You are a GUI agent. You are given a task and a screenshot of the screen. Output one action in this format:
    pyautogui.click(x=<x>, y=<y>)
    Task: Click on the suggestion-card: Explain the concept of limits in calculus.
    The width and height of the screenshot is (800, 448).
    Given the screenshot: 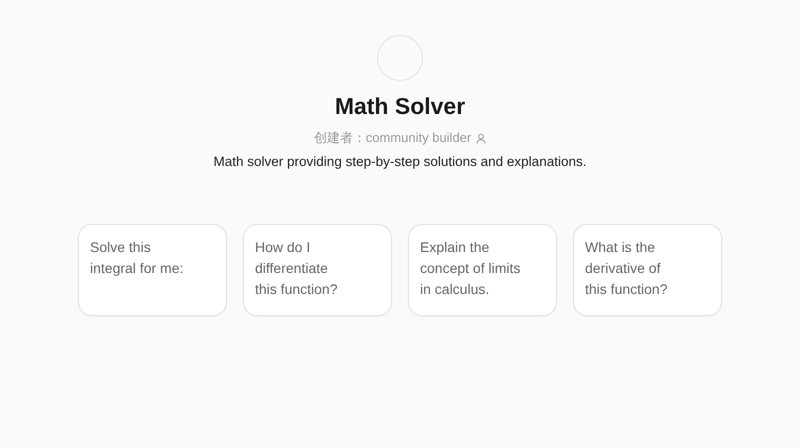 What is the action you would take?
    pyautogui.click(x=482, y=270)
    